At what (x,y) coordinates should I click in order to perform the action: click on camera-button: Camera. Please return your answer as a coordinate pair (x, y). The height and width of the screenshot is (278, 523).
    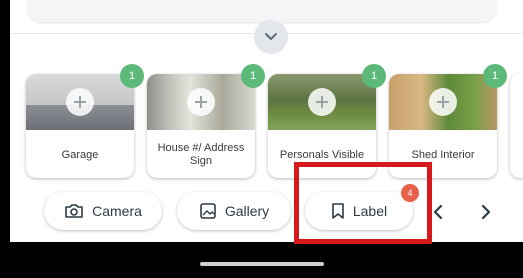
    Looking at the image, I should click on (103, 211).